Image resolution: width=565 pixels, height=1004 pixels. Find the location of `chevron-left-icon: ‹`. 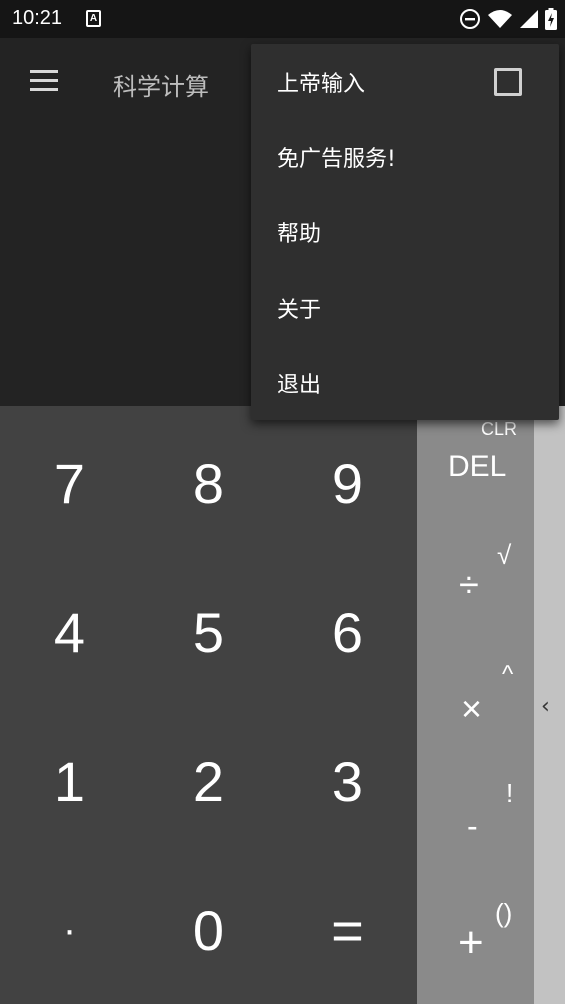

chevron-left-icon: ‹ is located at coordinates (545, 706).